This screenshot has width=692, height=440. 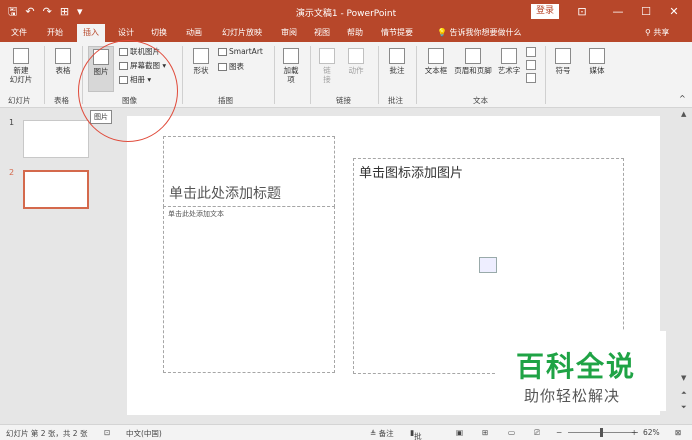 What do you see at coordinates (473, 56) in the screenshot?
I see `header-footer-icon` at bounding box center [473, 56].